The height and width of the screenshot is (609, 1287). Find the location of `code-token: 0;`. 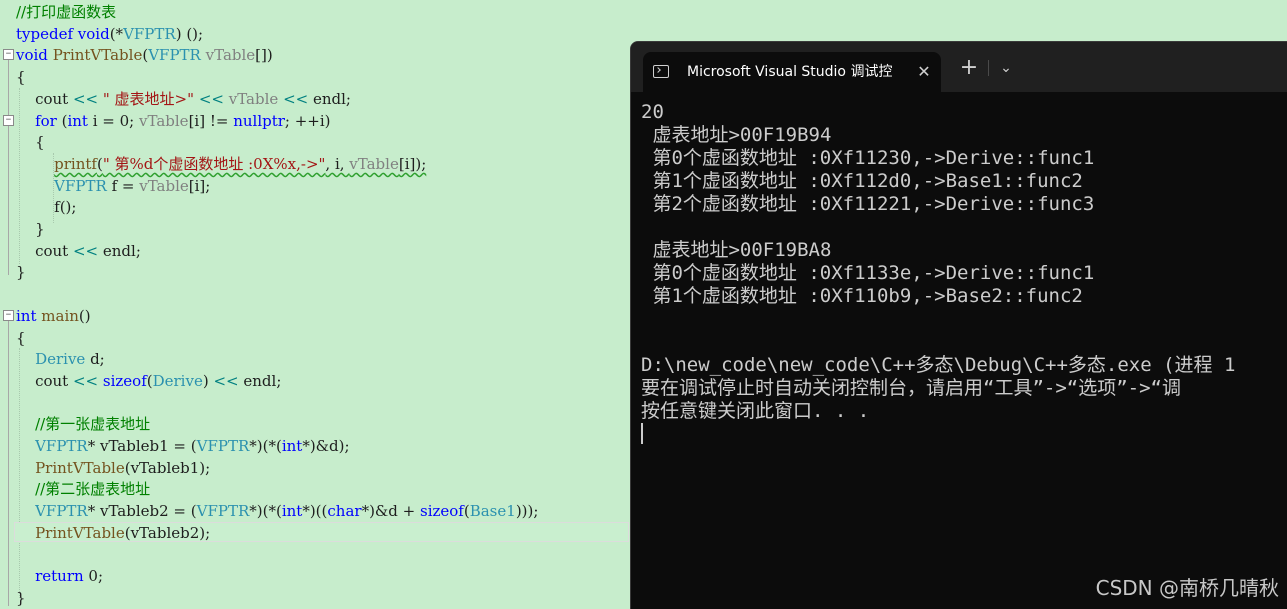

code-token: 0; is located at coordinates (93, 576).